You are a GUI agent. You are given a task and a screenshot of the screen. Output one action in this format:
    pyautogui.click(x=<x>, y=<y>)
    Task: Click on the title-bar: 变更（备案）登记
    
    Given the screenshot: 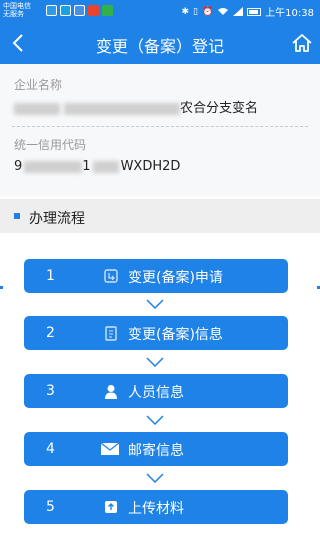 What is the action you would take?
    pyautogui.click(x=160, y=43)
    